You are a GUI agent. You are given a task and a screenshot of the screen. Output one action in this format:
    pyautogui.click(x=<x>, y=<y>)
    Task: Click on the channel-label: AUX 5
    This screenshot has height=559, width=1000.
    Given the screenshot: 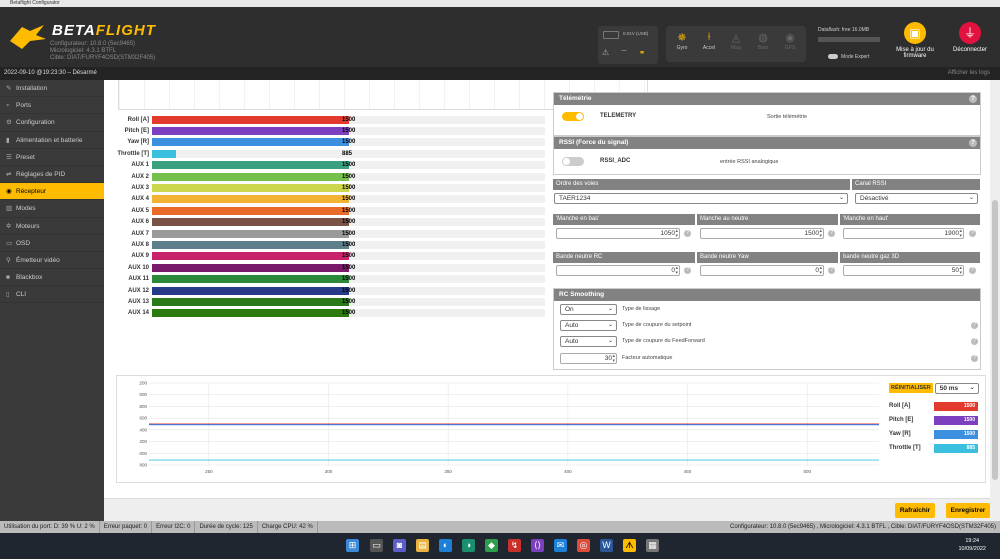 What is the action you would take?
    pyautogui.click(x=140, y=210)
    